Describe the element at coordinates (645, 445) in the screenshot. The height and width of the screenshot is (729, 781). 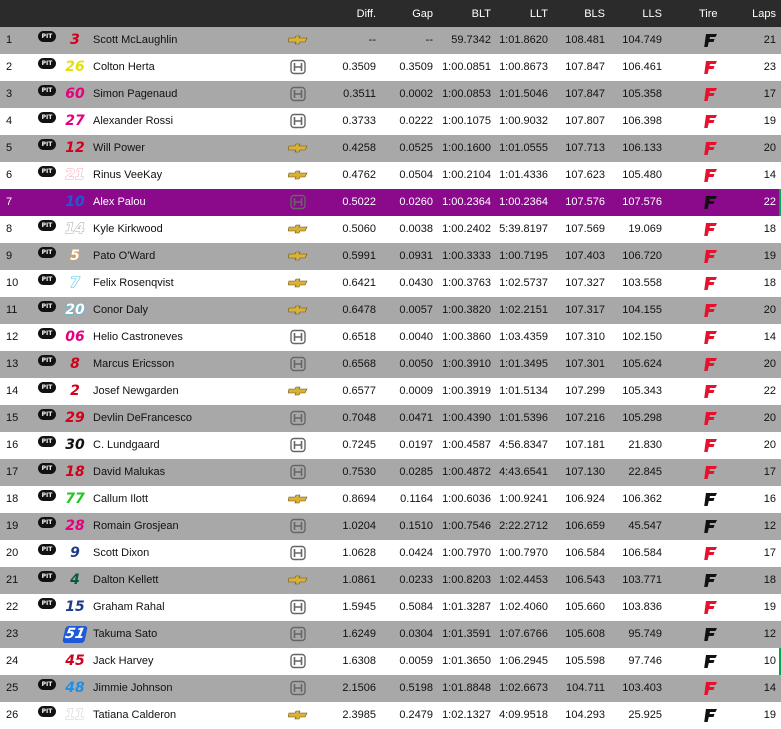
I see `last-lap-speed: 21.830` at that location.